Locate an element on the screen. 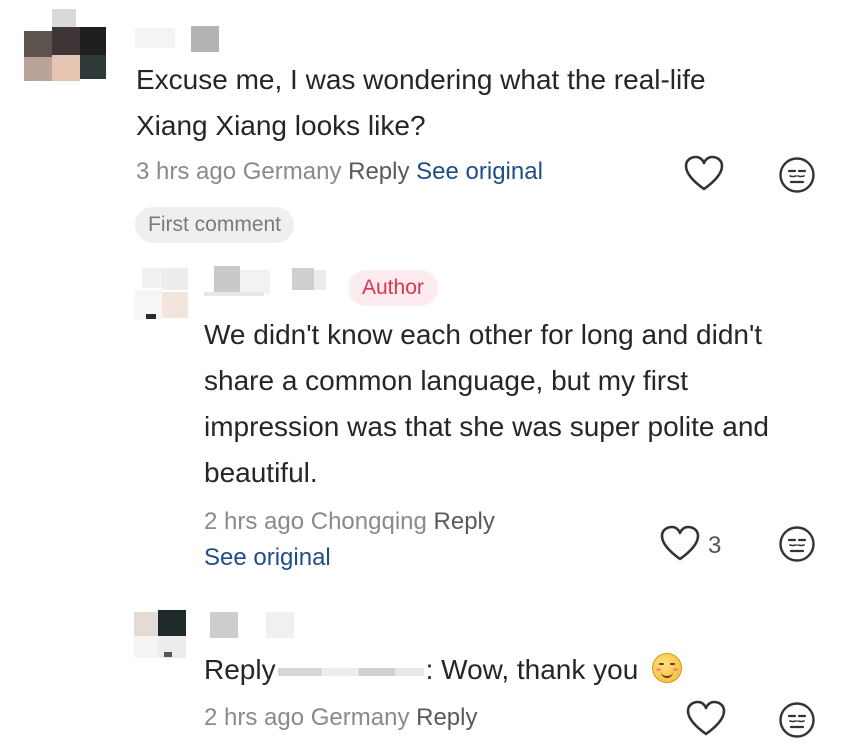 The width and height of the screenshot is (850, 754). comment-meta: 2 hrs ago Germany Reply is located at coordinates (340, 718).